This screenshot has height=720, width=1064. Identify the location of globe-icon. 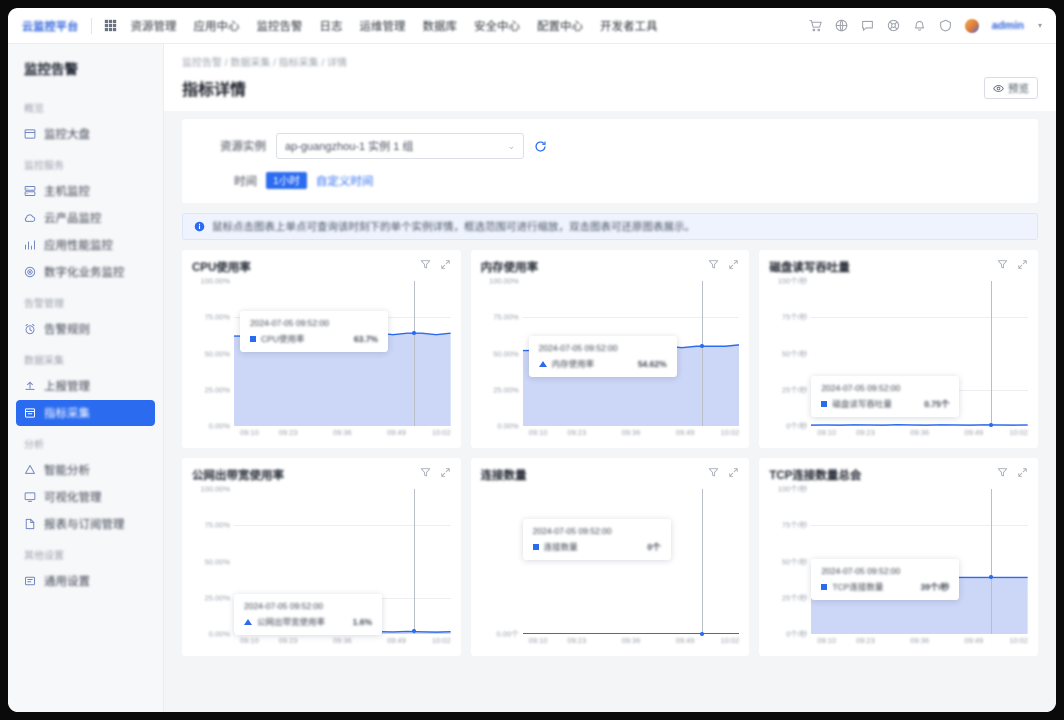
(841, 25).